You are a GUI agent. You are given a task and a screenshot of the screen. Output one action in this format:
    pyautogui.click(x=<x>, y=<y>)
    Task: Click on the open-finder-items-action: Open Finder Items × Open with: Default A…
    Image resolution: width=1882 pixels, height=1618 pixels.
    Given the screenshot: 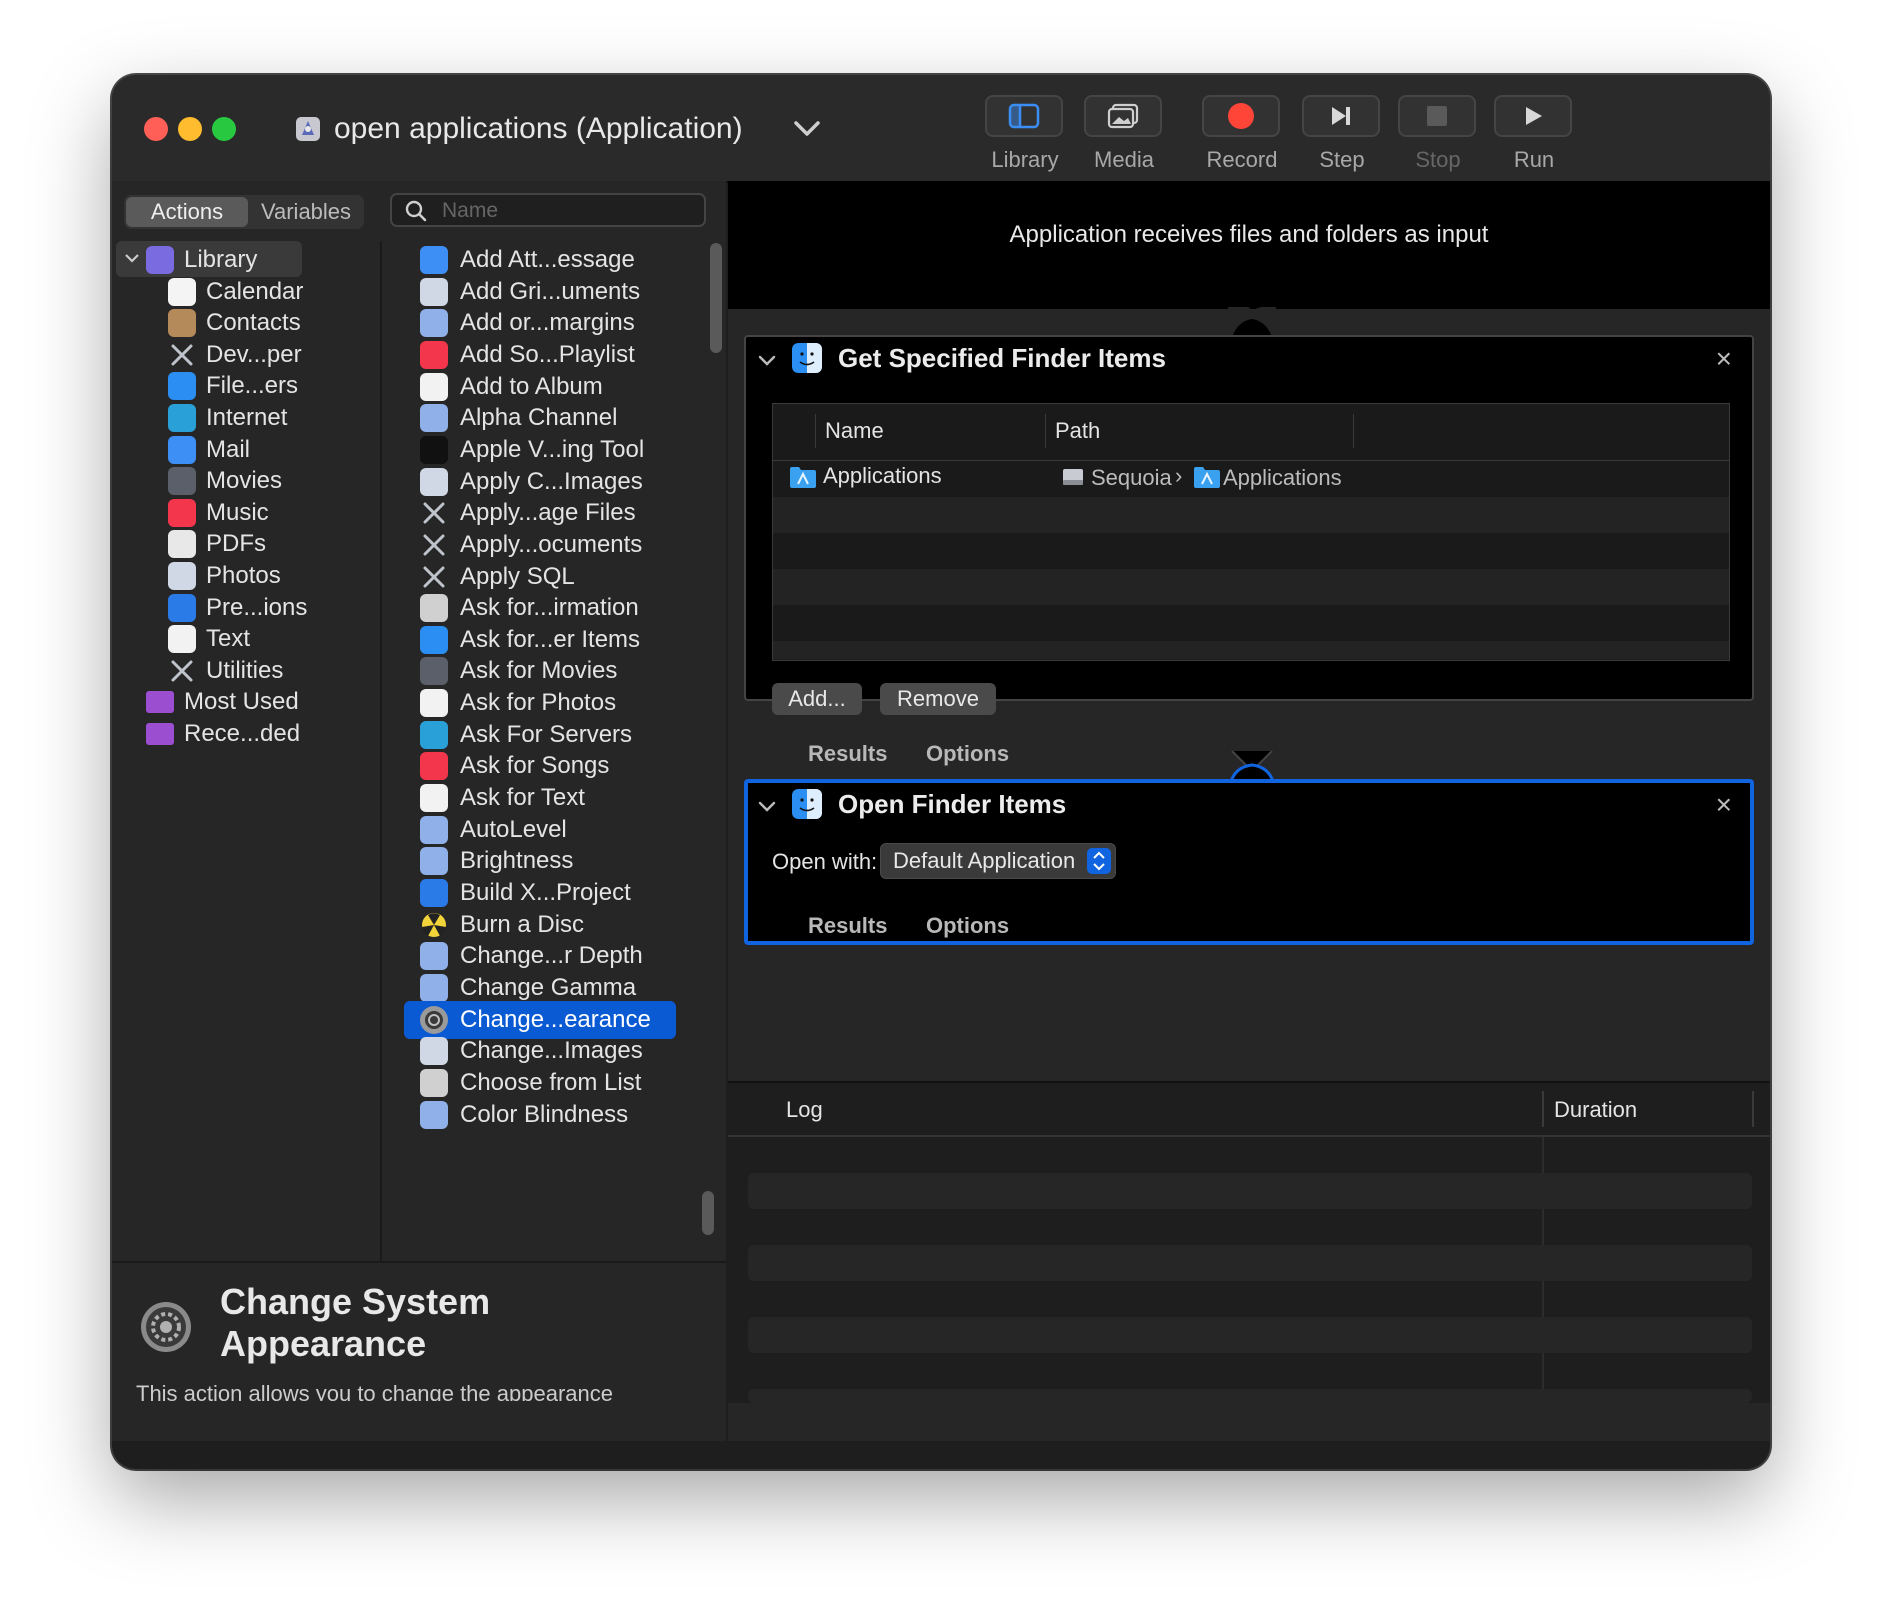 What is the action you would take?
    pyautogui.click(x=1249, y=862)
    